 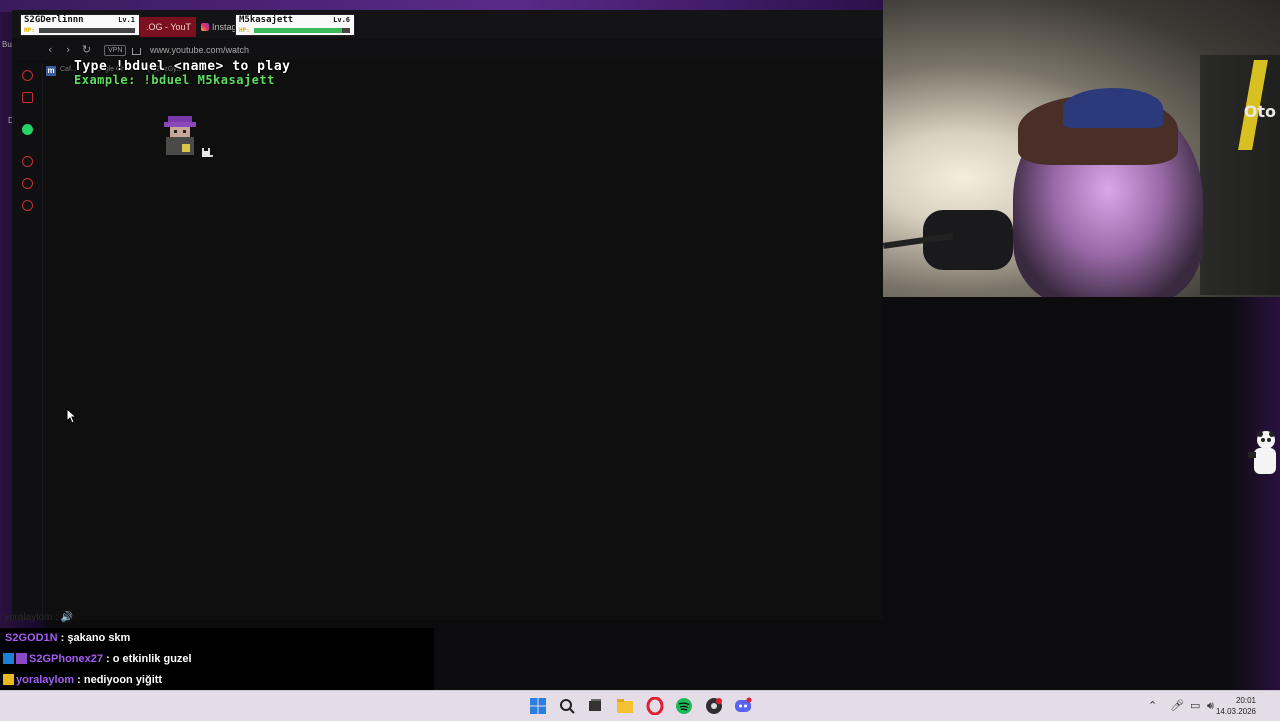 I want to click on address-bar: ‹ › ↻ VPN www.youtube.com/watch, so click(x=447, y=50).